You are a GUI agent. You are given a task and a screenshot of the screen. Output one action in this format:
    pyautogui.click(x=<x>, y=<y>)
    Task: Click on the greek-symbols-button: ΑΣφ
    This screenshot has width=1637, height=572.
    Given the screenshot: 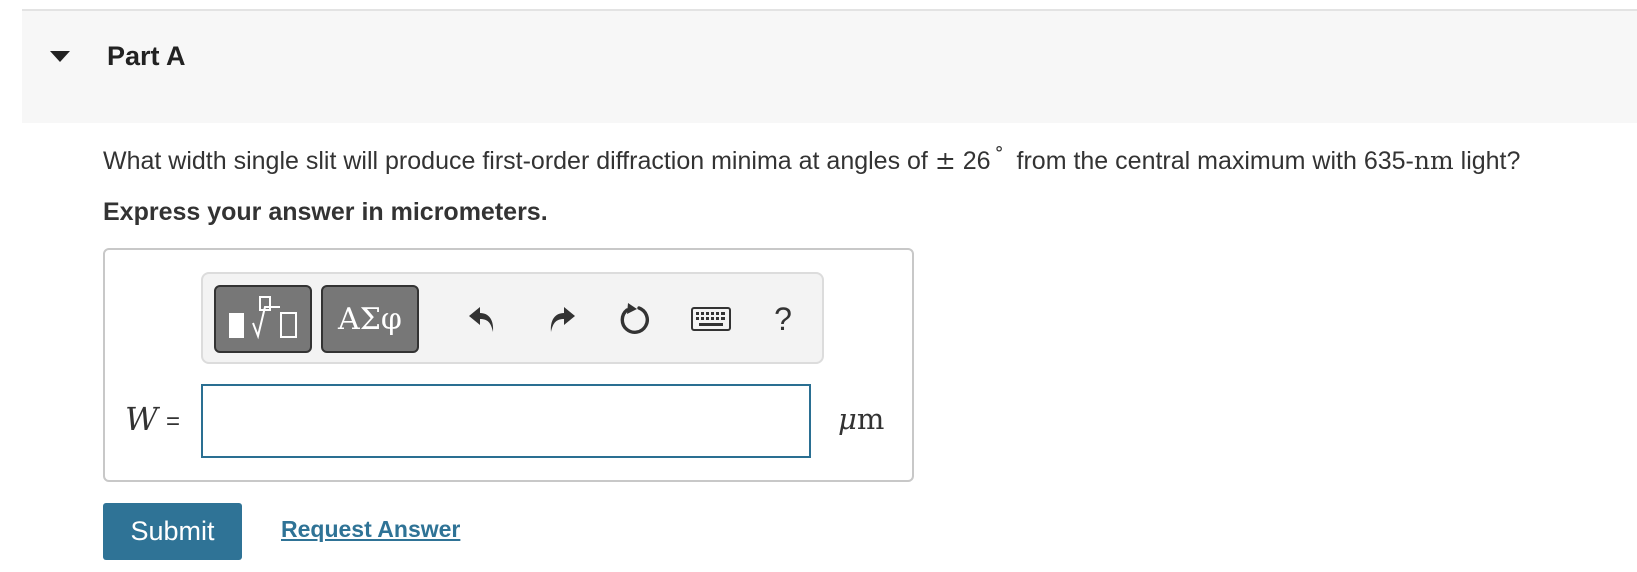 What is the action you would take?
    pyautogui.click(x=370, y=319)
    